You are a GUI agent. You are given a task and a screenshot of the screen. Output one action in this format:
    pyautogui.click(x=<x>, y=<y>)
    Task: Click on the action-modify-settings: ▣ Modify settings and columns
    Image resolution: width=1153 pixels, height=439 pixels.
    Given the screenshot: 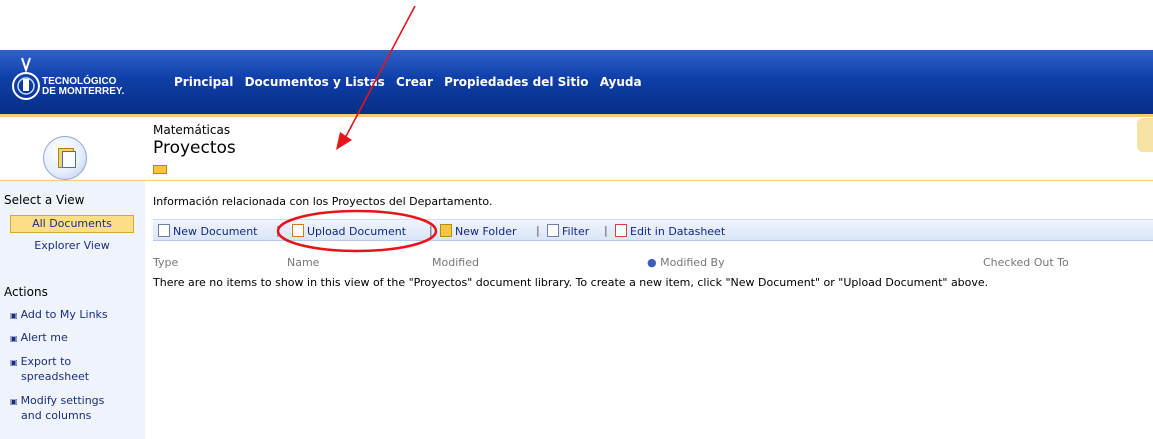 What is the action you would take?
    pyautogui.click(x=57, y=408)
    